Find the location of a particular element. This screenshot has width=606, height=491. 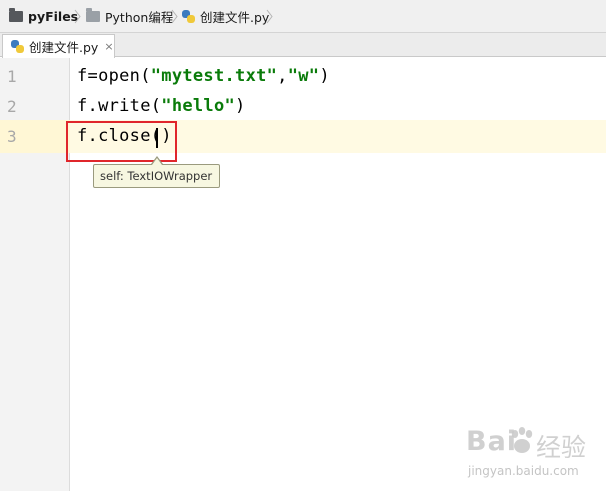

watermark-url: jingyan.baidu.com is located at coordinates (523, 471).